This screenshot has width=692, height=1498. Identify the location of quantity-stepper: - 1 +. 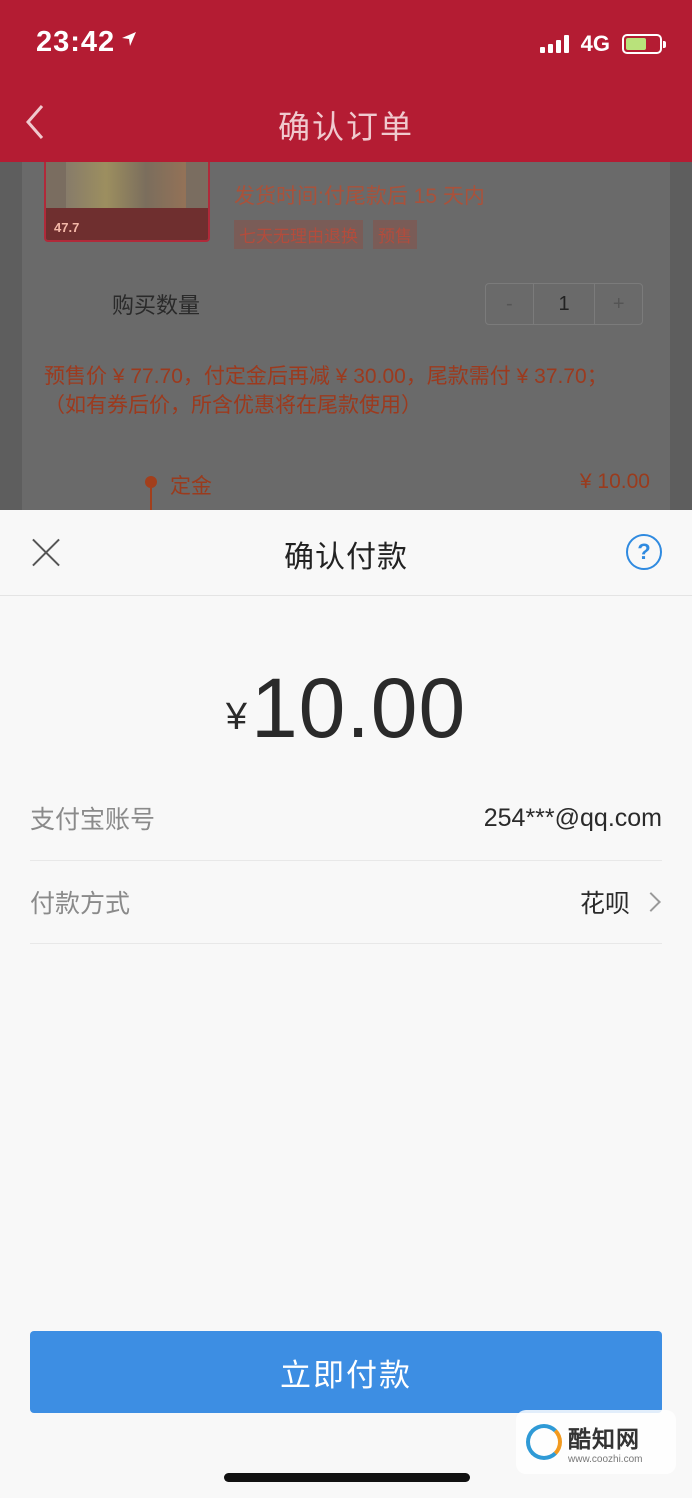
(564, 304).